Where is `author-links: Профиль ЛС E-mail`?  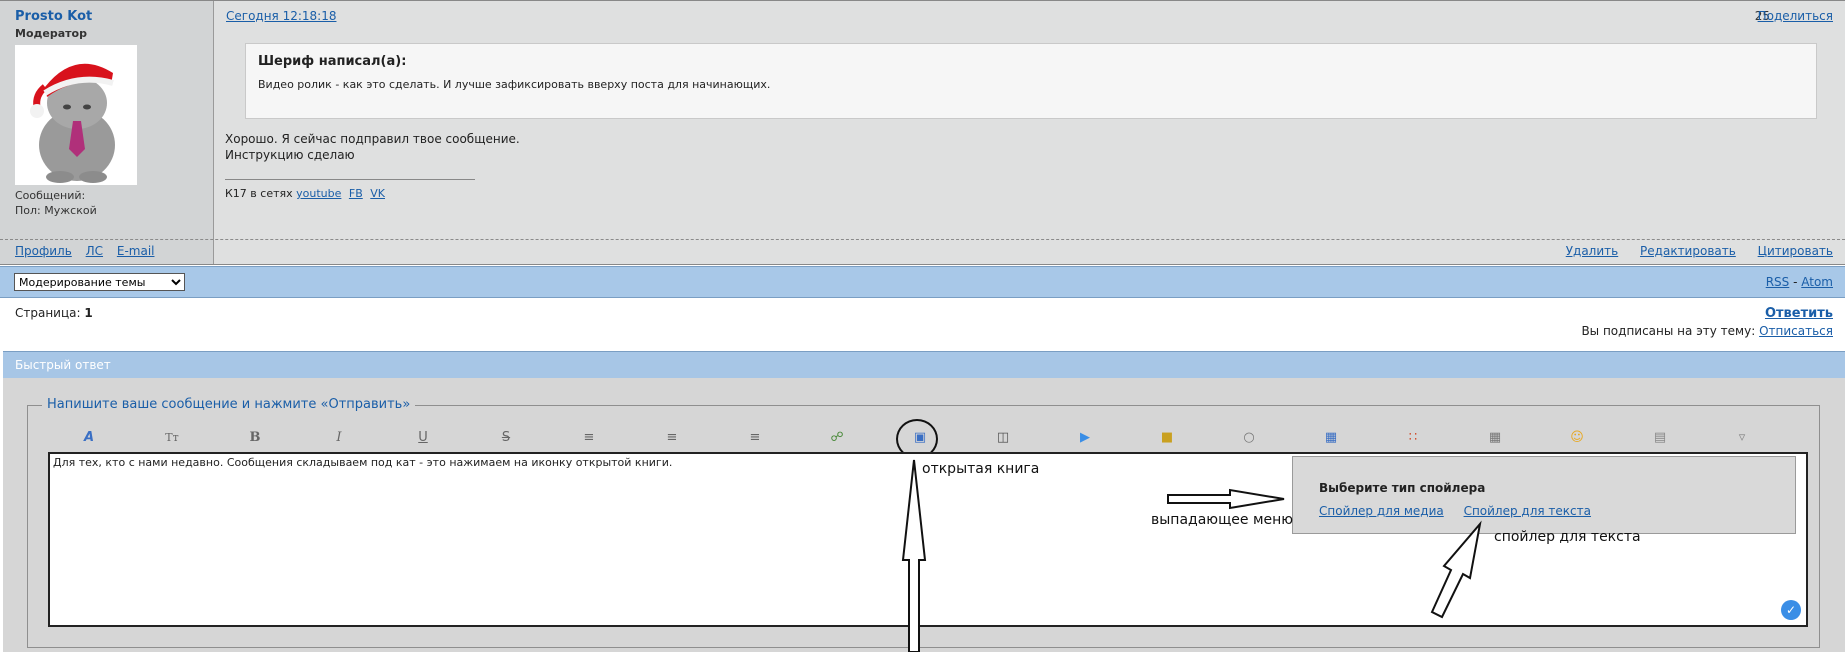
author-links: Профиль ЛС E-mail is located at coordinates (89, 251).